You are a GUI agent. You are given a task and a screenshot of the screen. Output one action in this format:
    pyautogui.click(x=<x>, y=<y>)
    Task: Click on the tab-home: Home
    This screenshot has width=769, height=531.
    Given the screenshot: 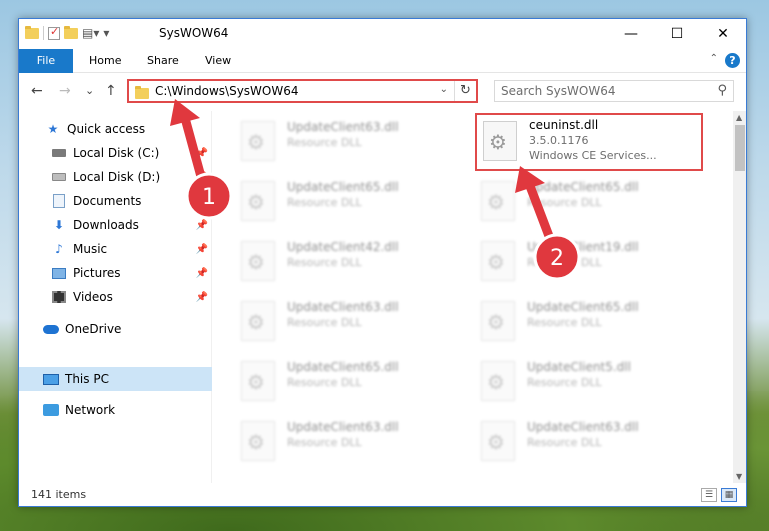 What is the action you would take?
    pyautogui.click(x=105, y=61)
    